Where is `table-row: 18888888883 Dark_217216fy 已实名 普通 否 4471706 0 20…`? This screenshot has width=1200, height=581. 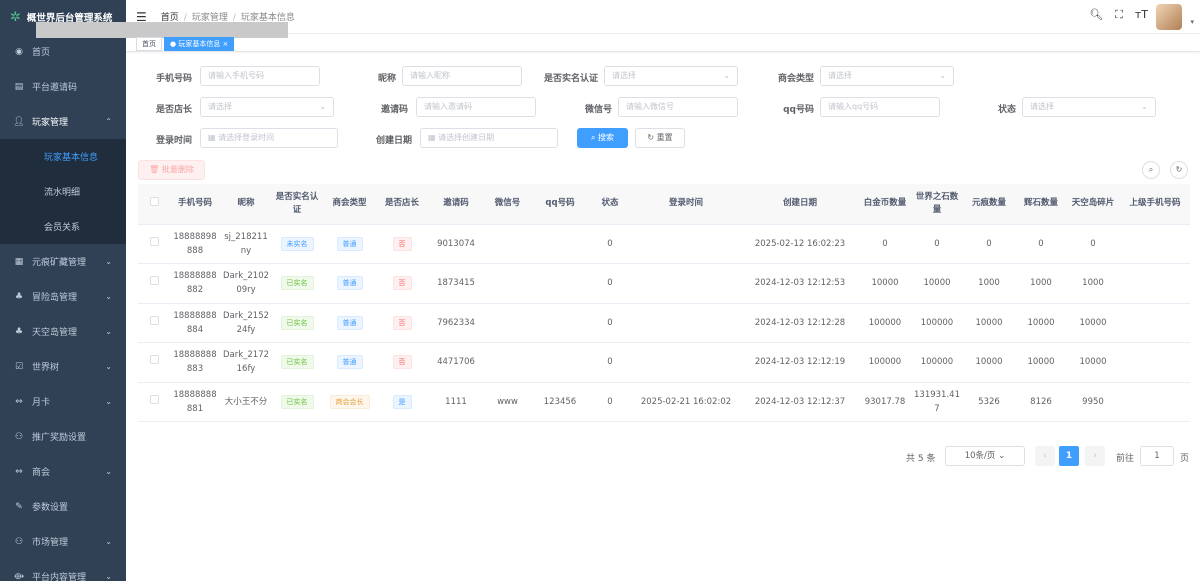
table-row: 18888888883 Dark_217216fy 已实名 普通 否 4471706 0 20… is located at coordinates (664, 362).